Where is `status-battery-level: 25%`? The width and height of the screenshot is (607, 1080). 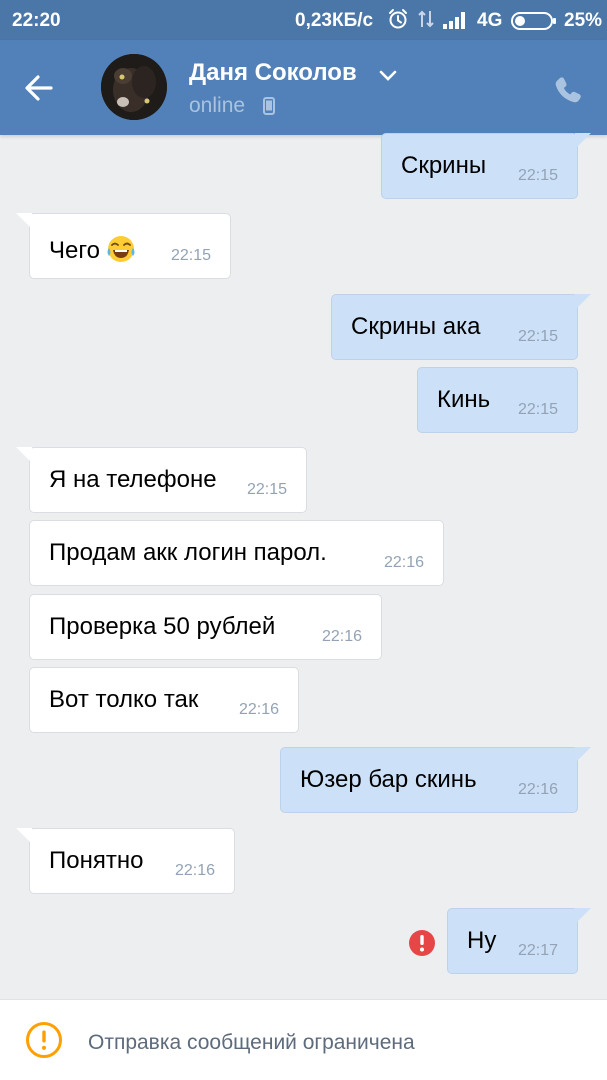
status-battery-level: 25% is located at coordinates (583, 20).